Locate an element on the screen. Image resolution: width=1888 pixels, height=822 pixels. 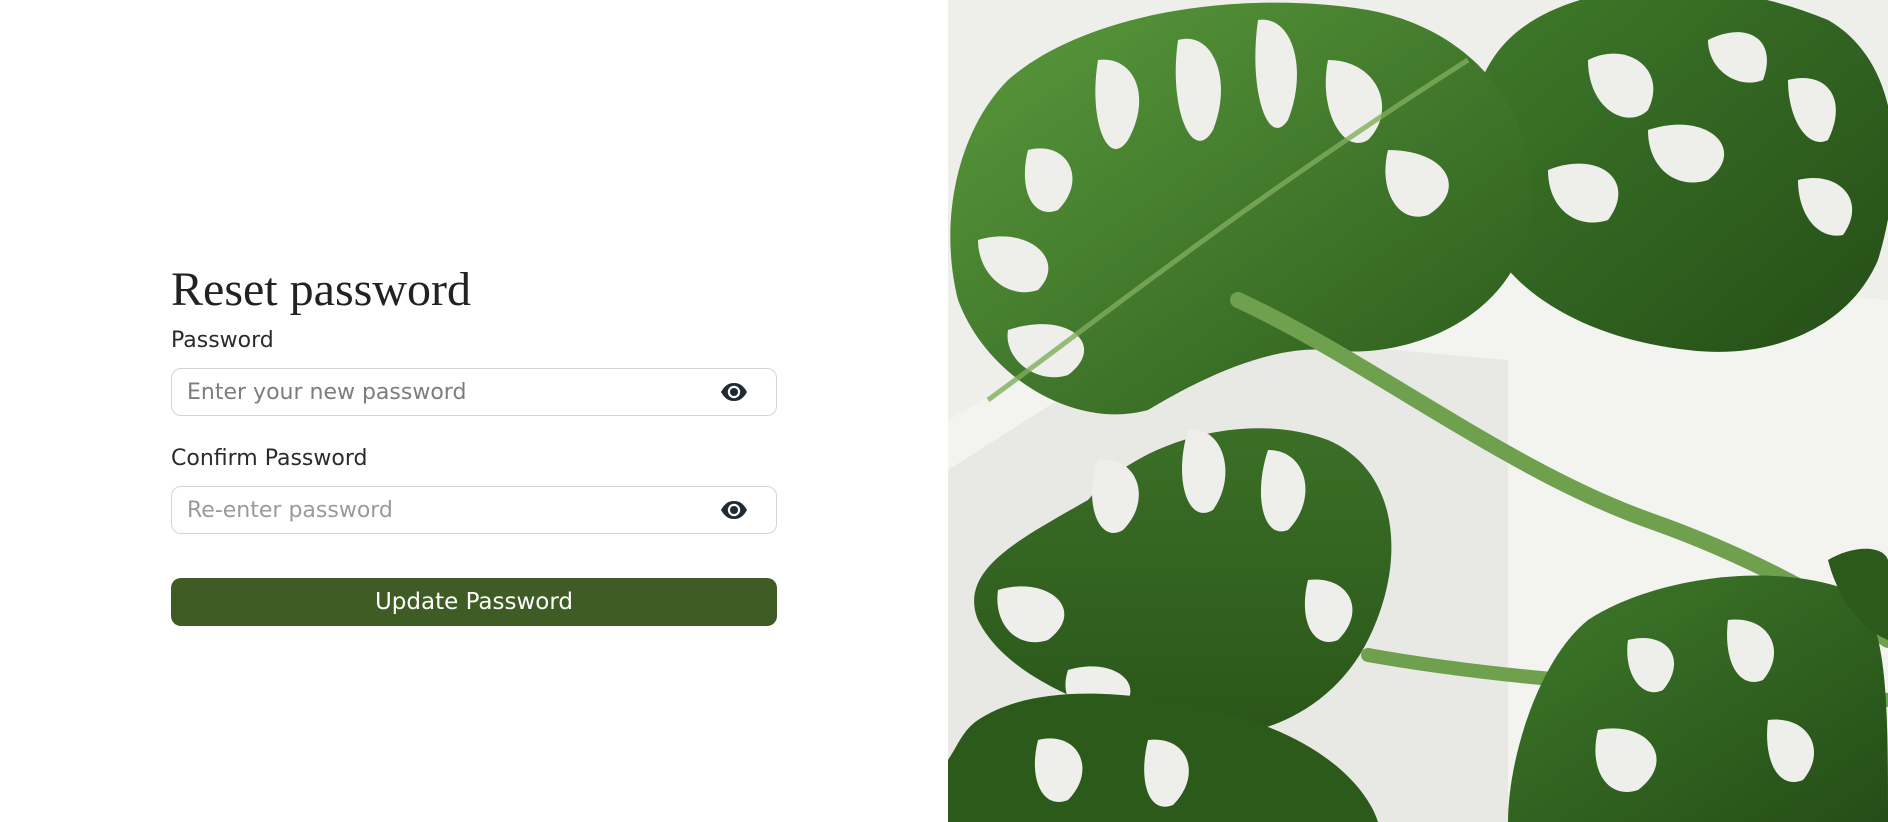
reset-password-form: Reset password Password Confirm Password is located at coordinates (474, 442).